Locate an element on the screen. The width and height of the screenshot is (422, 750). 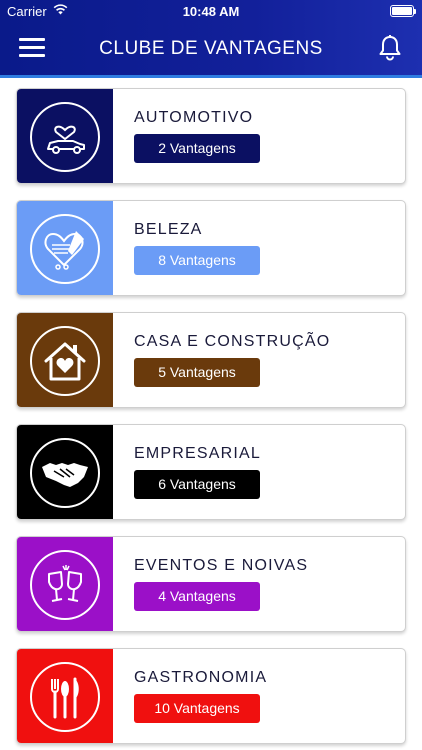
category-title: BELEZA is located at coordinates (168, 229).